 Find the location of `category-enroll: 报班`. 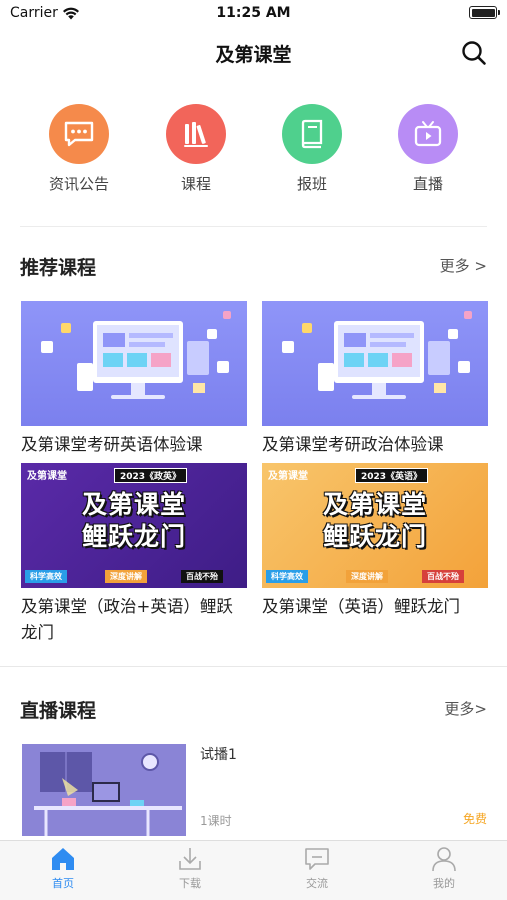

category-enroll: 报班 is located at coordinates (312, 149).